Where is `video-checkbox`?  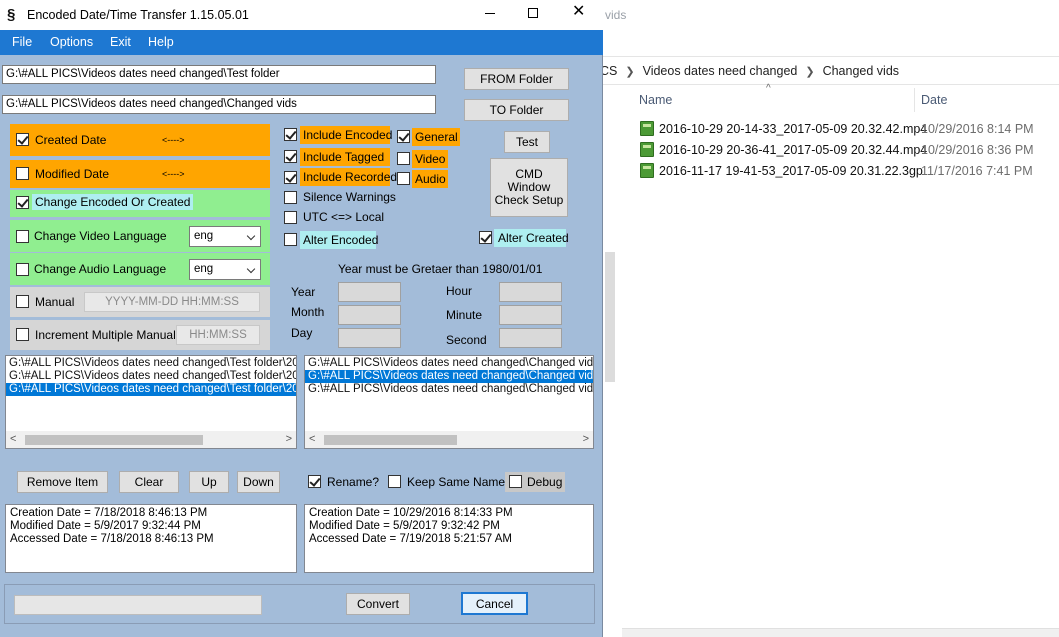
video-checkbox is located at coordinates (403, 158).